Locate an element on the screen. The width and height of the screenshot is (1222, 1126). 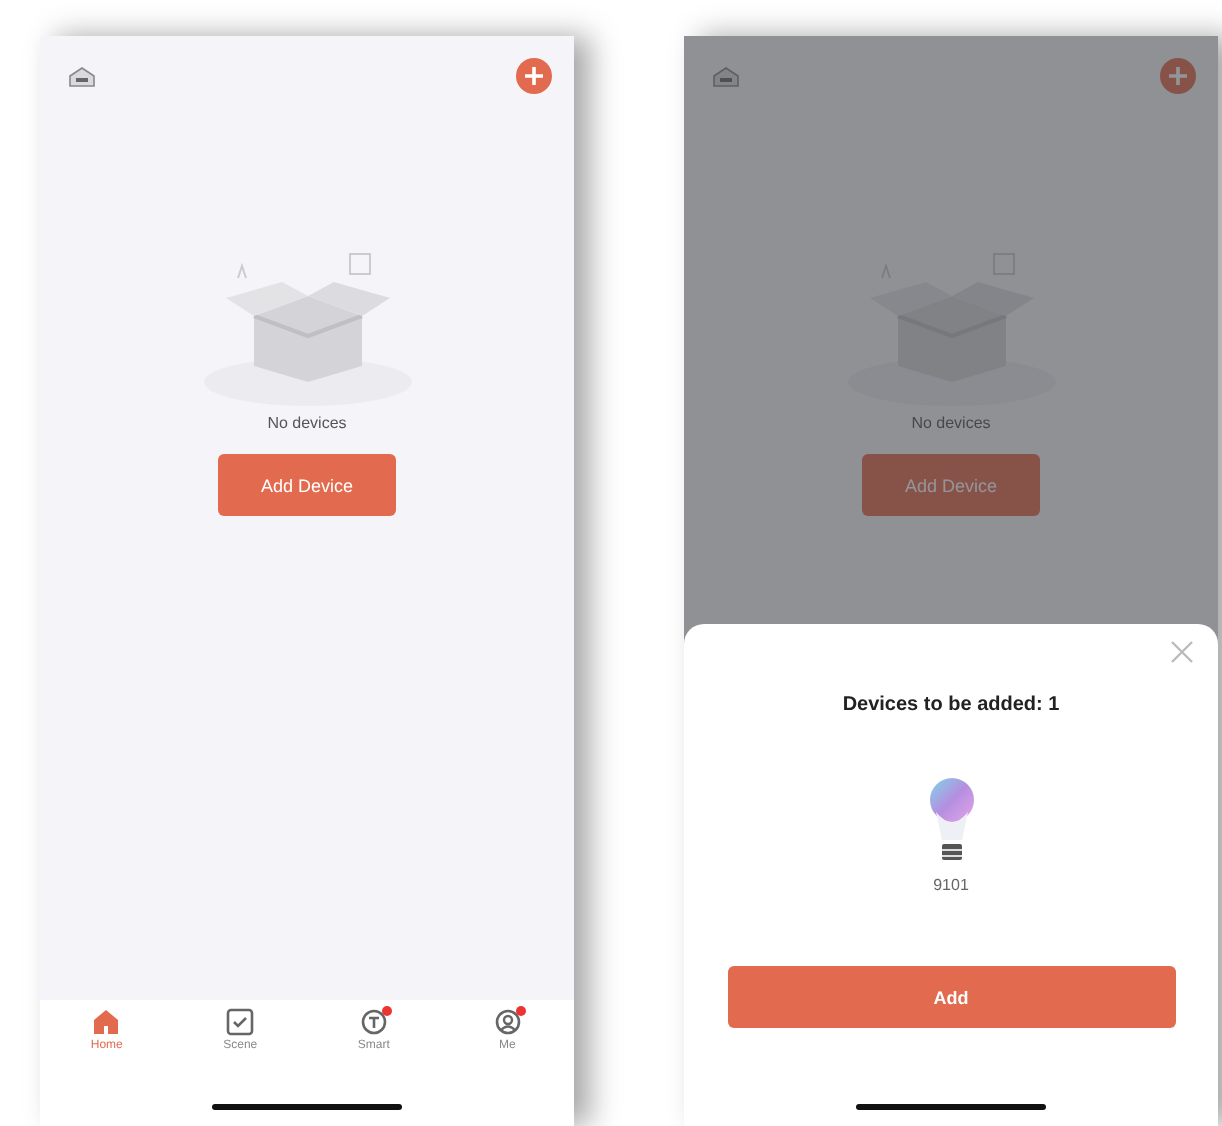
smart-icon is located at coordinates (373, 1022).